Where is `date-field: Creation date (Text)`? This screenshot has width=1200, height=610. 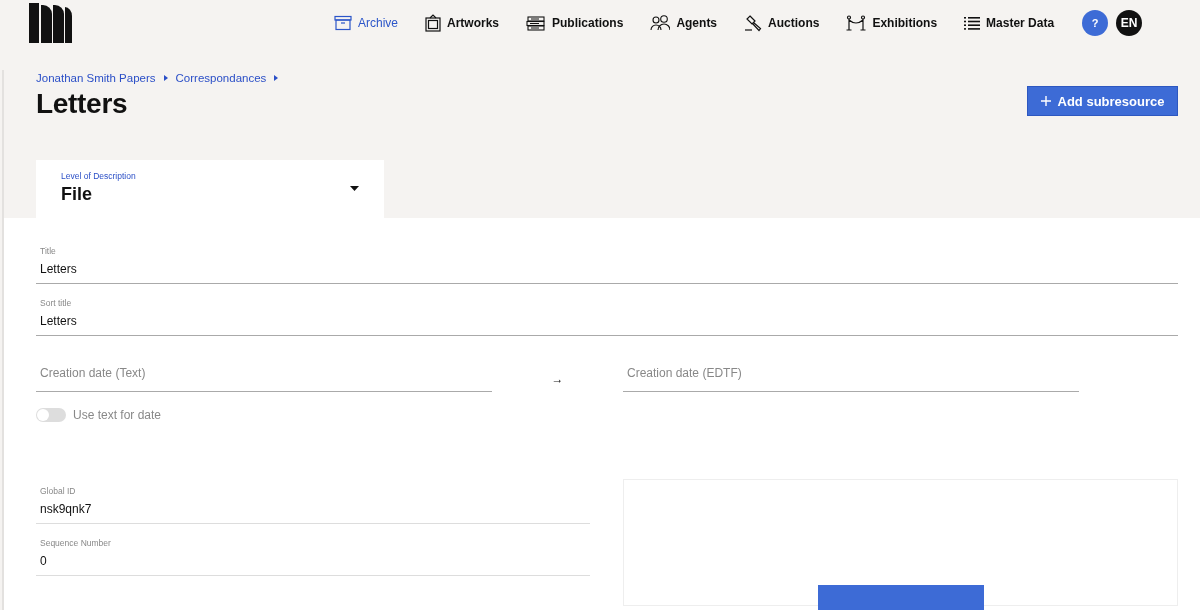
date-field: Creation date (Text) is located at coordinates (264, 374).